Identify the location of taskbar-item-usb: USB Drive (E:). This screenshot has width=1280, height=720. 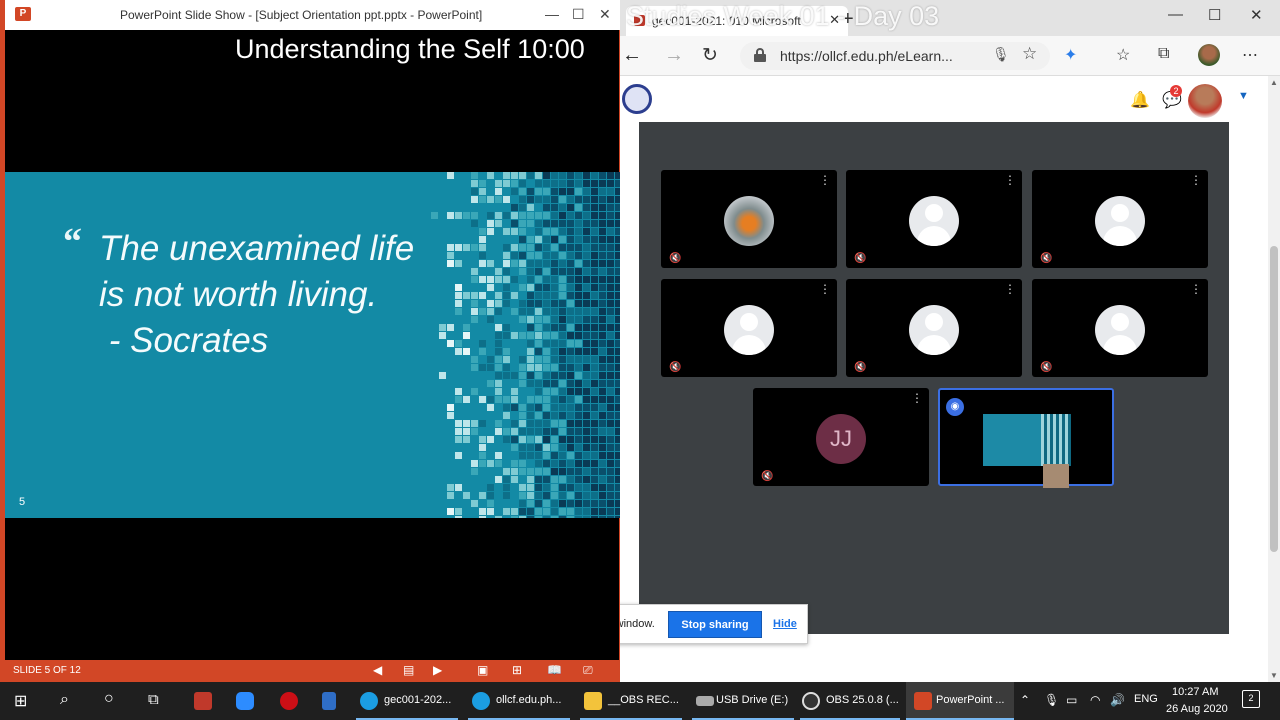
(743, 701).